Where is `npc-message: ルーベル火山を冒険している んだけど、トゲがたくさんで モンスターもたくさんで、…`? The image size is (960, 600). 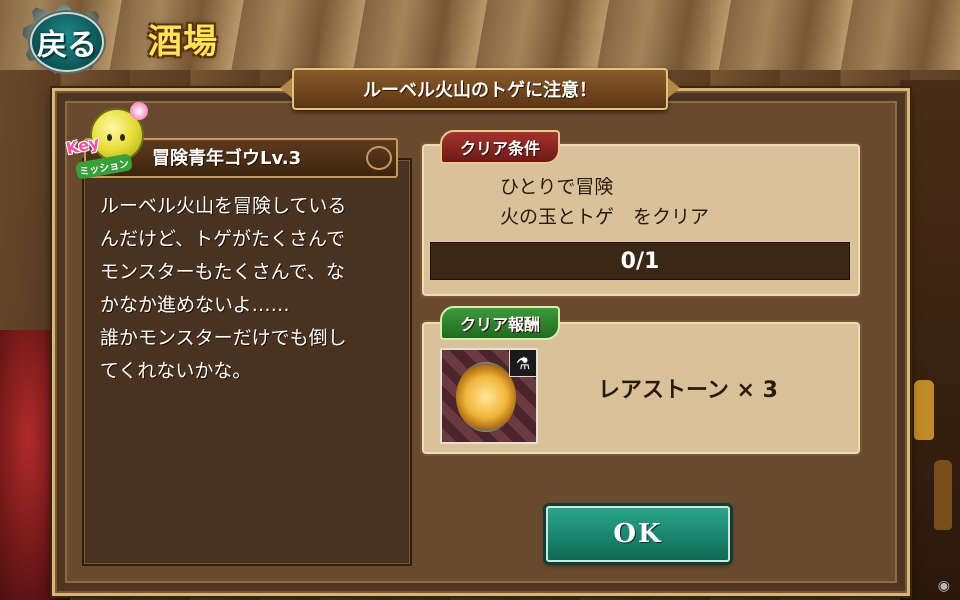 npc-message: ルーベル火山を冒険している んだけど、トゲがたくさんで モンスターもたくさんで、… is located at coordinates (250, 289).